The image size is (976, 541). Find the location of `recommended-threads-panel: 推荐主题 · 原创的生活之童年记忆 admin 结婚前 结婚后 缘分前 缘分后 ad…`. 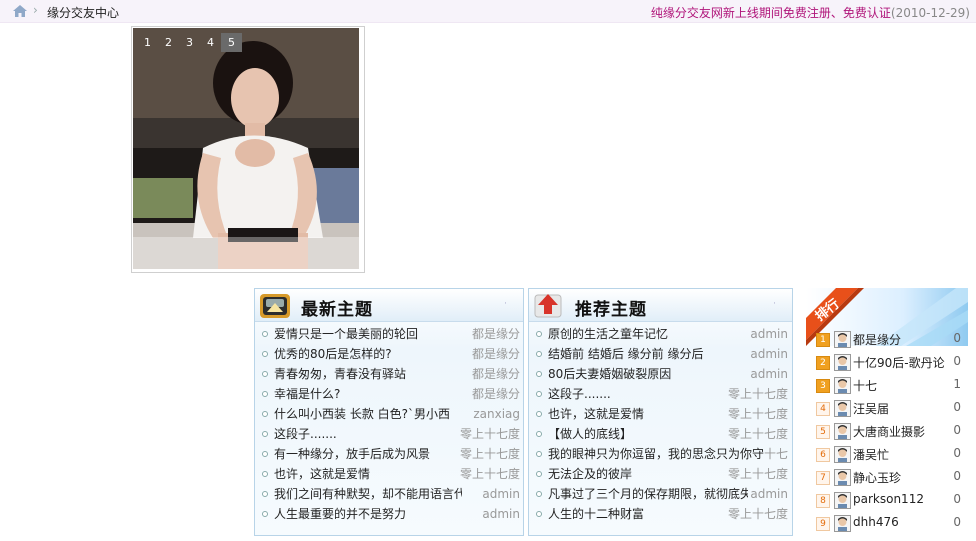

recommended-threads-panel: 推荐主题 · 原创的生活之童年记忆 admin 结婚前 结婚后 缘分前 缘分后 ad… is located at coordinates (660, 412).